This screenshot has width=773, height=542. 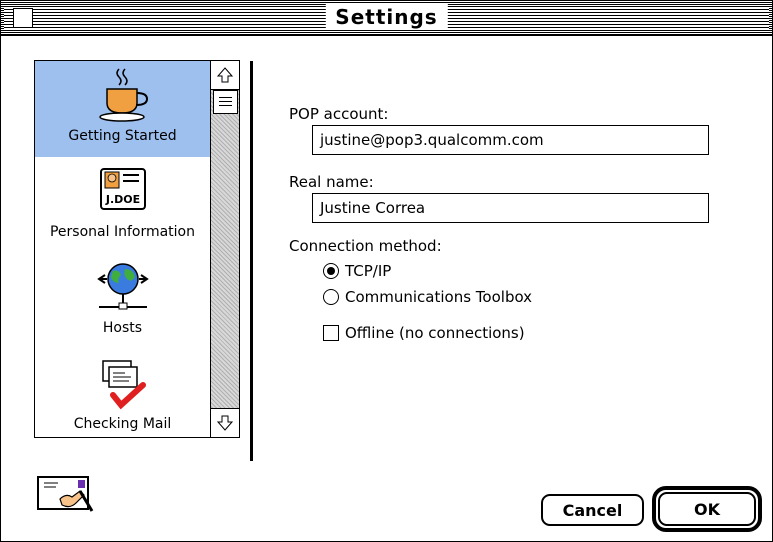 What do you see at coordinates (225, 102) in the screenshot?
I see `scroll-thumb` at bounding box center [225, 102].